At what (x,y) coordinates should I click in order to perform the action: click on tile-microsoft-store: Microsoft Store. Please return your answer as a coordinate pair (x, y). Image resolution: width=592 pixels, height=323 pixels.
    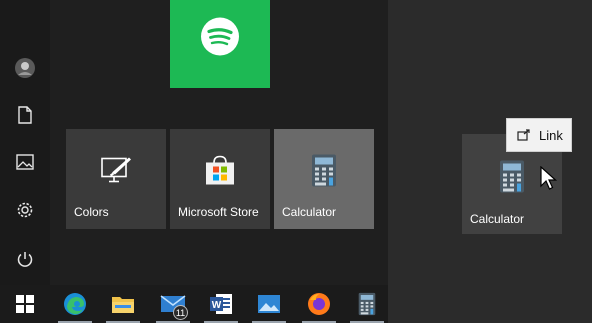
    Looking at the image, I should click on (220, 179).